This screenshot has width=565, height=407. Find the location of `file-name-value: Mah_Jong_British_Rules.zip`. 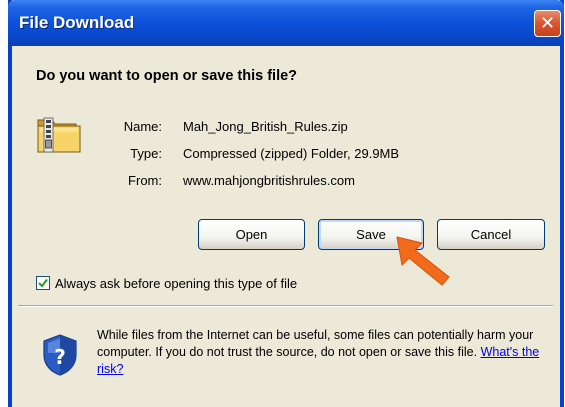

file-name-value: Mah_Jong_British_Rules.zip is located at coordinates (265, 126).